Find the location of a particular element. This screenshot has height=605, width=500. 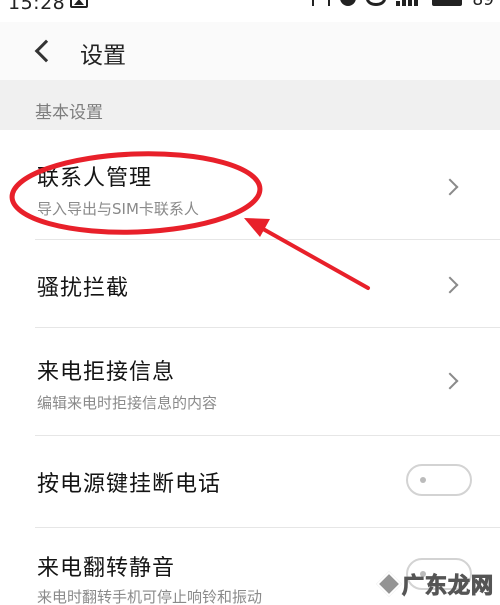

page-title: 设置 is located at coordinates (103, 56).